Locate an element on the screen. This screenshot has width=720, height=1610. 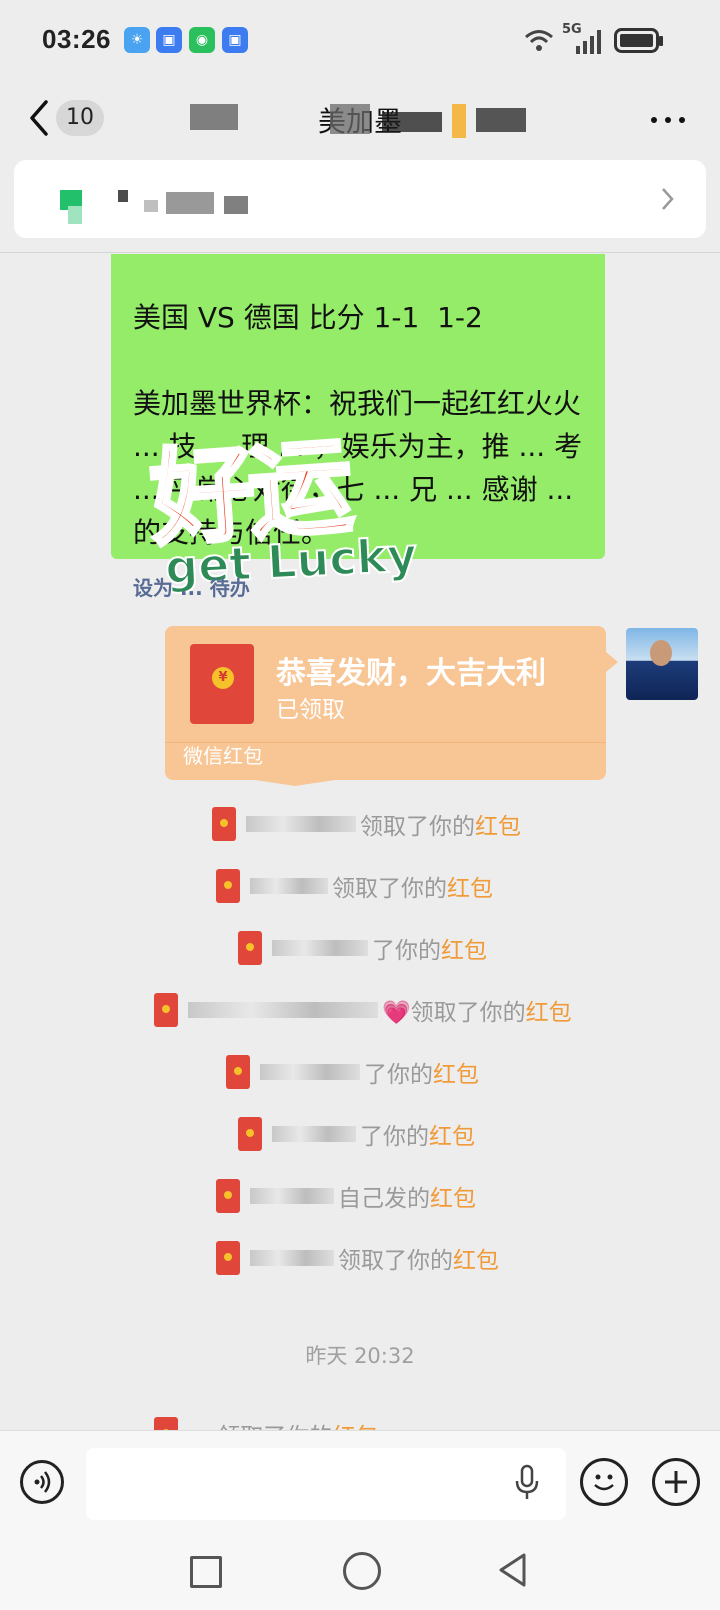
red-packet-status: 已领取 is located at coordinates (310, 710).